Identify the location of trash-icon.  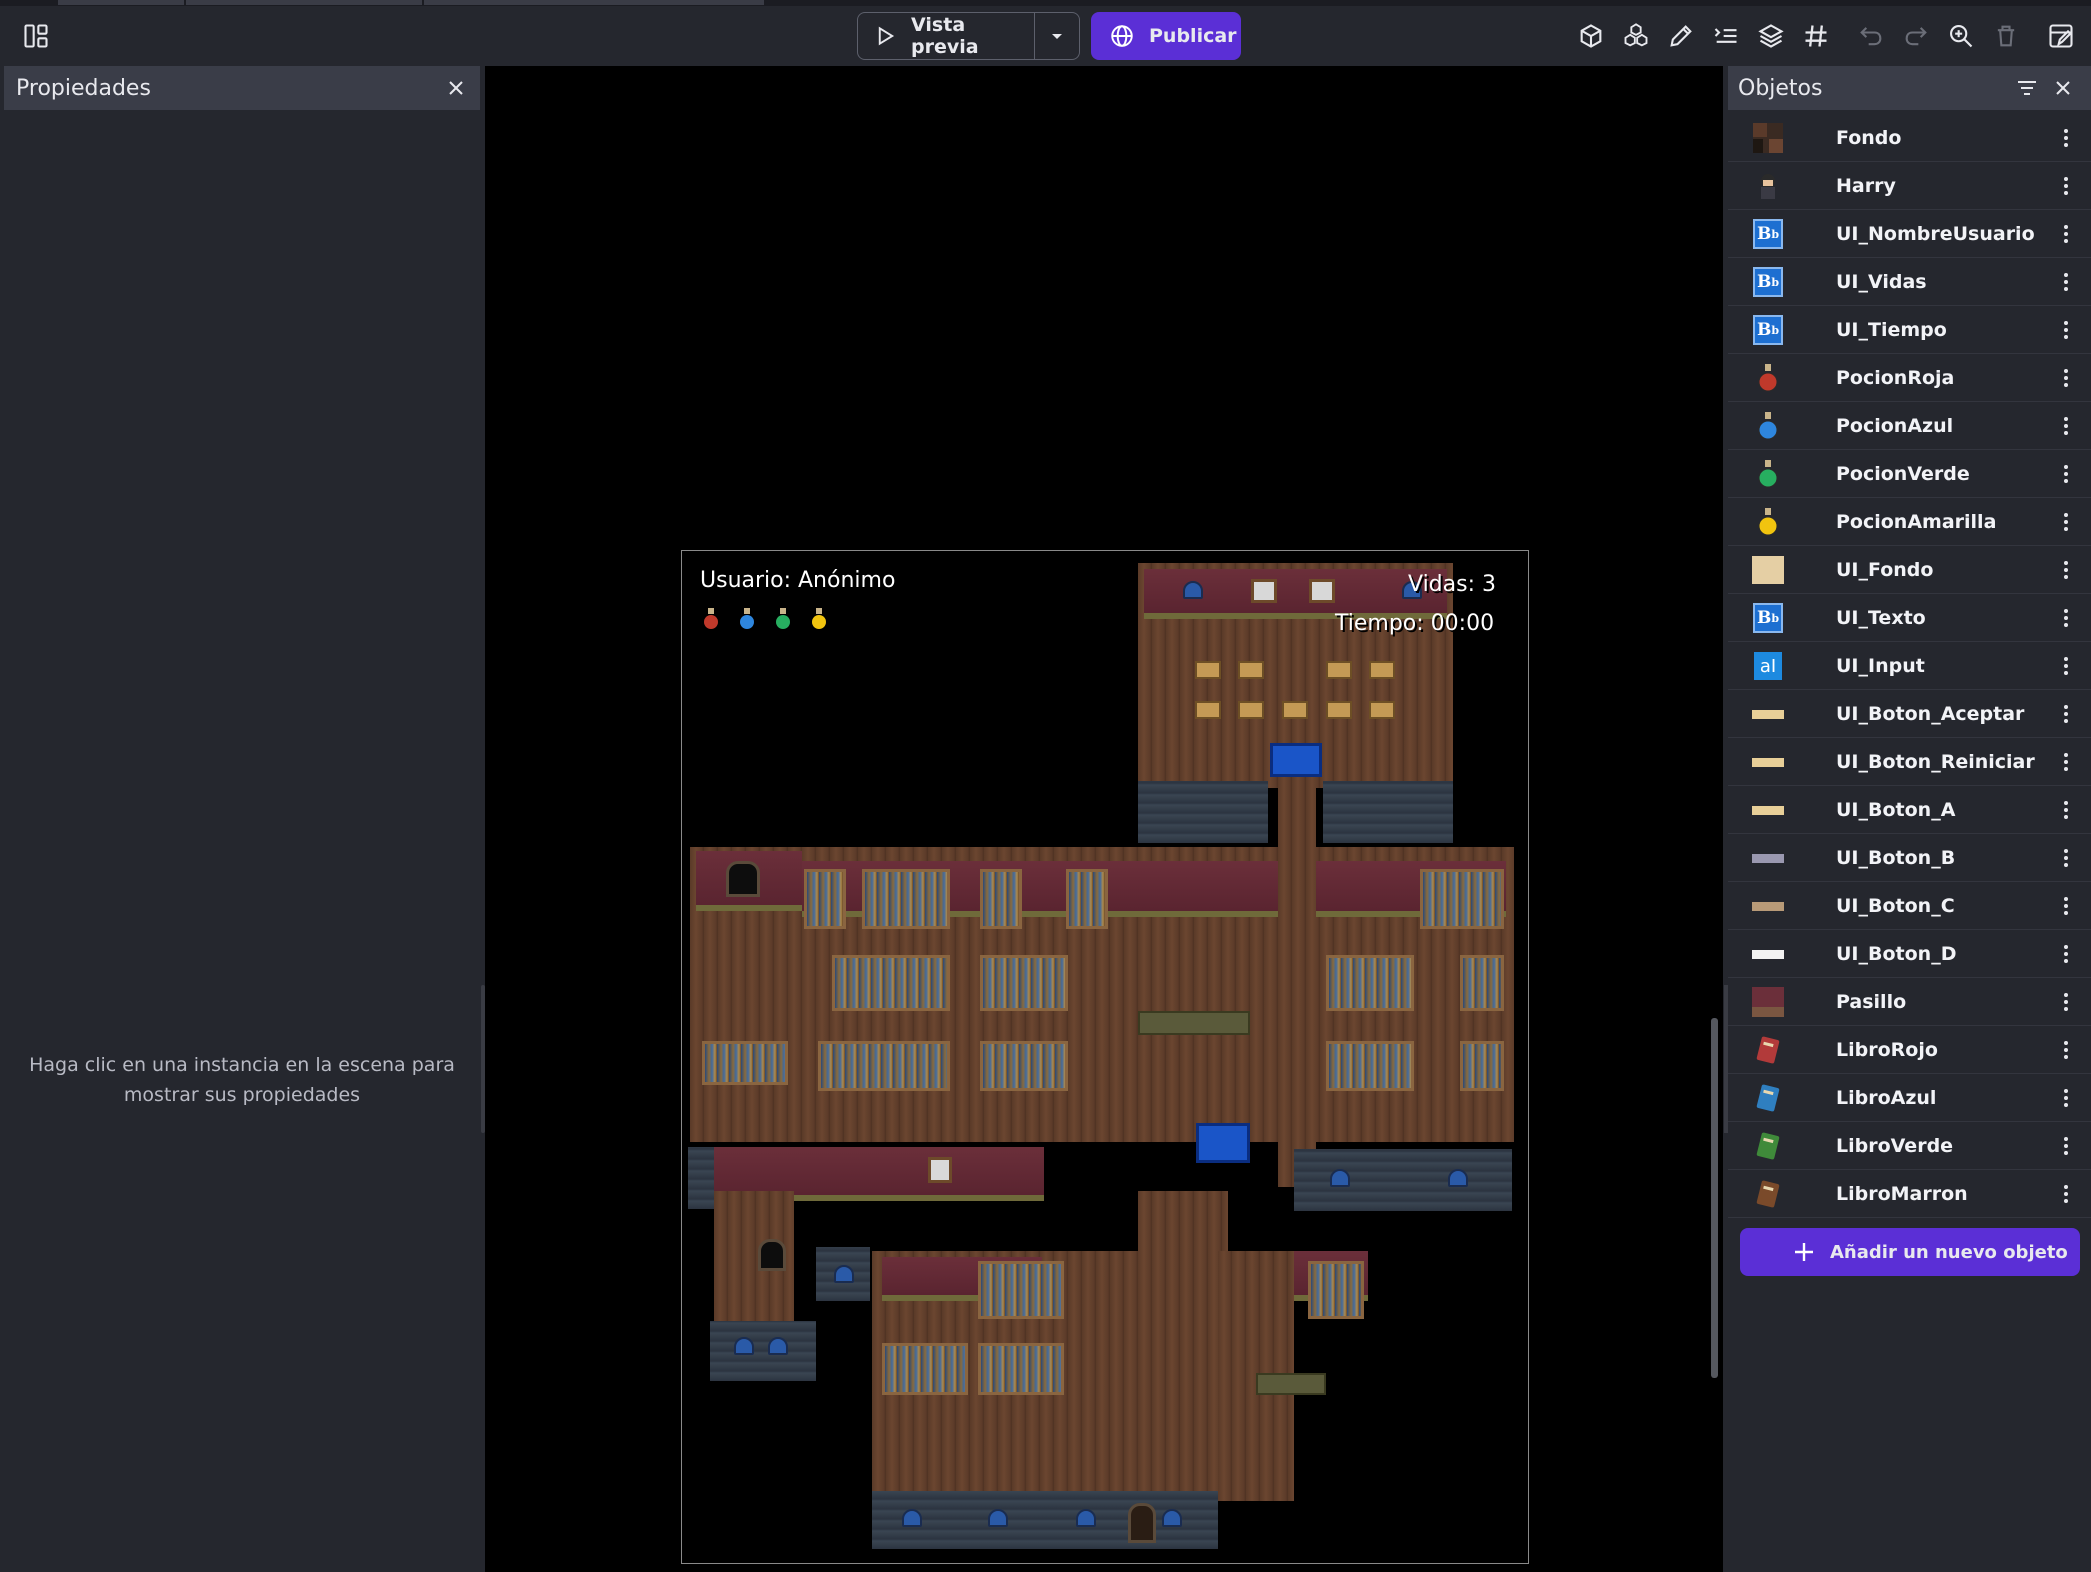
(2006, 36).